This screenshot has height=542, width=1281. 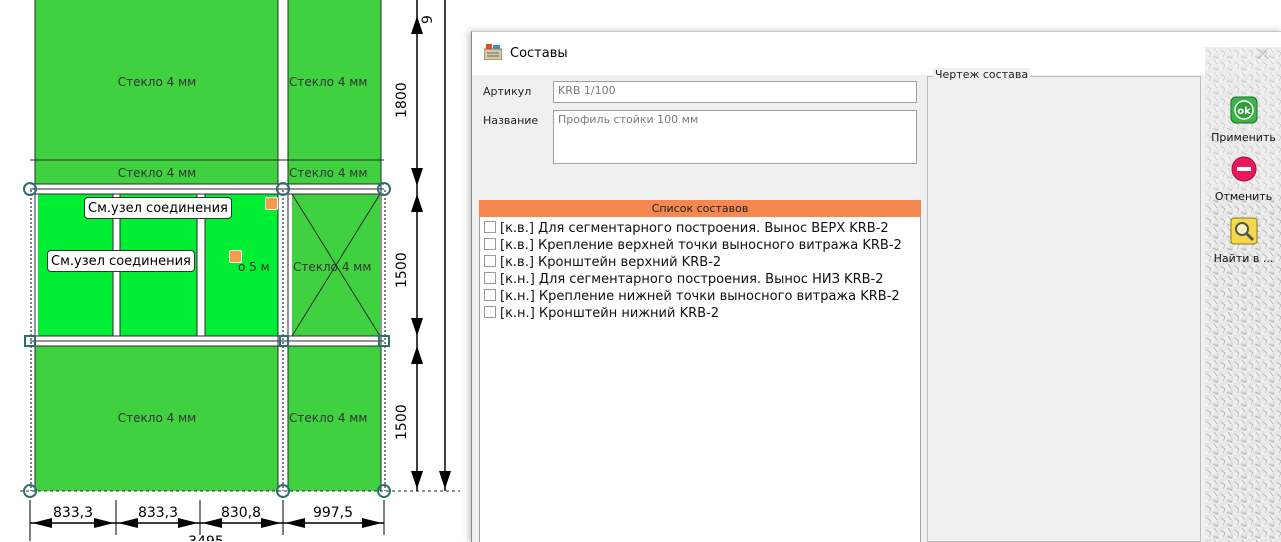 I want to click on dimension-label: 9, so click(x=428, y=19).